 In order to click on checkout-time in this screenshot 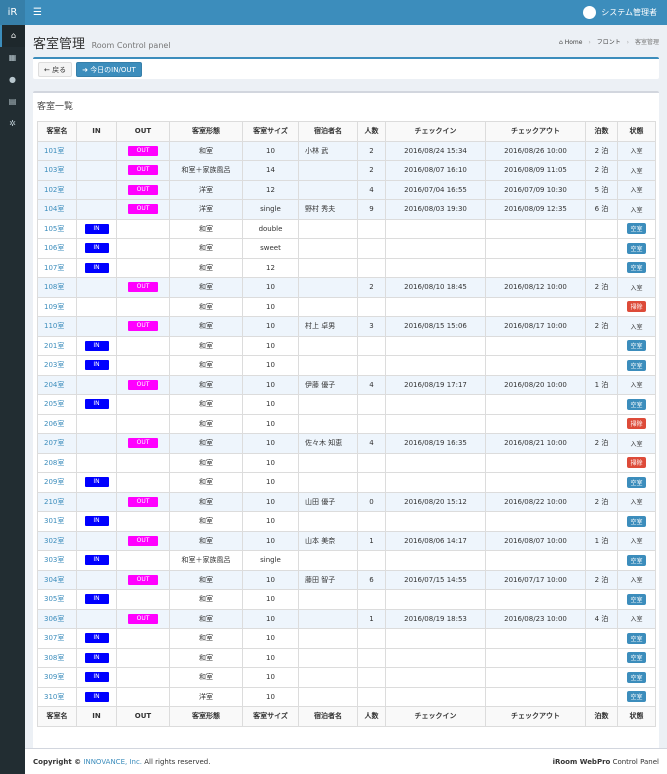, I will do `click(535, 560)`.